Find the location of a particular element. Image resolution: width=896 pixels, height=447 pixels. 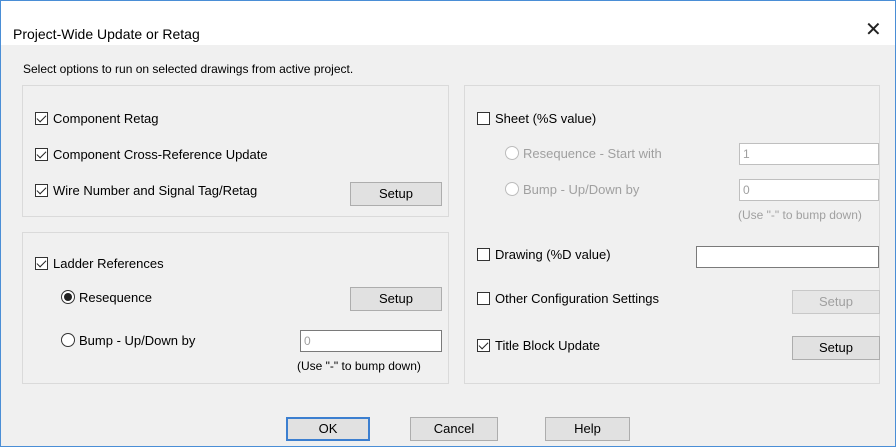

other-config-label: Other Configuration Settings is located at coordinates (577, 298).